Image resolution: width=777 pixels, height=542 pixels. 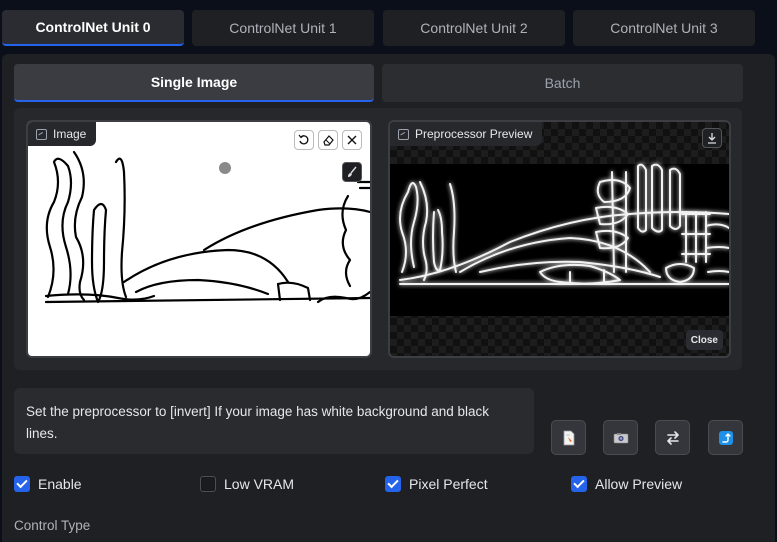 What do you see at coordinates (22, 484) in the screenshot?
I see `enable-checkbox` at bounding box center [22, 484].